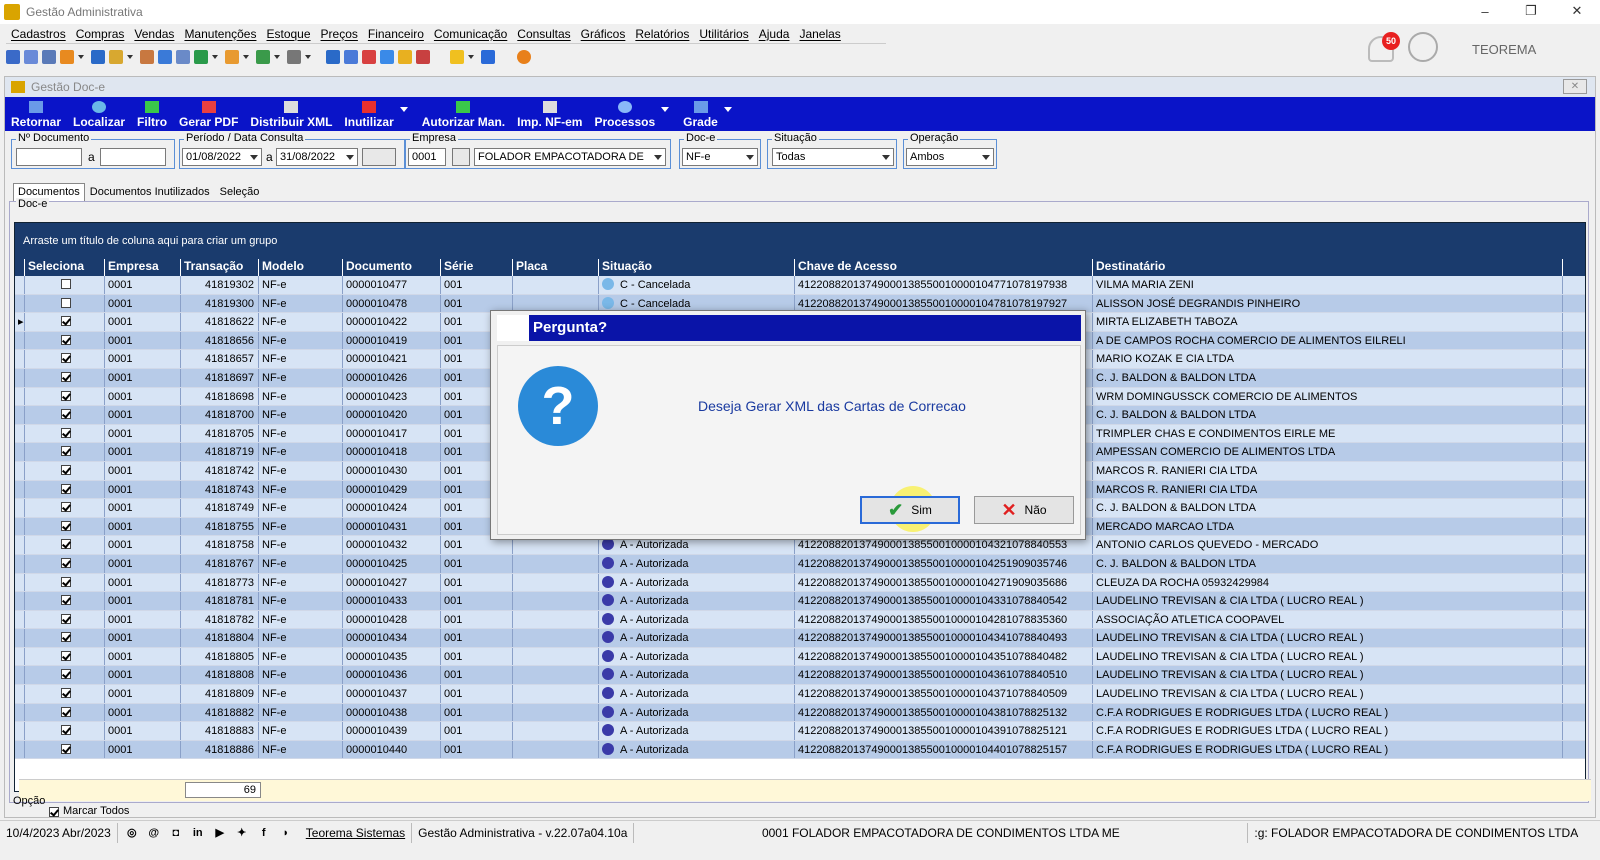 Image resolution: width=1600 pixels, height=860 pixels. I want to click on cart-icon, so click(201, 57).